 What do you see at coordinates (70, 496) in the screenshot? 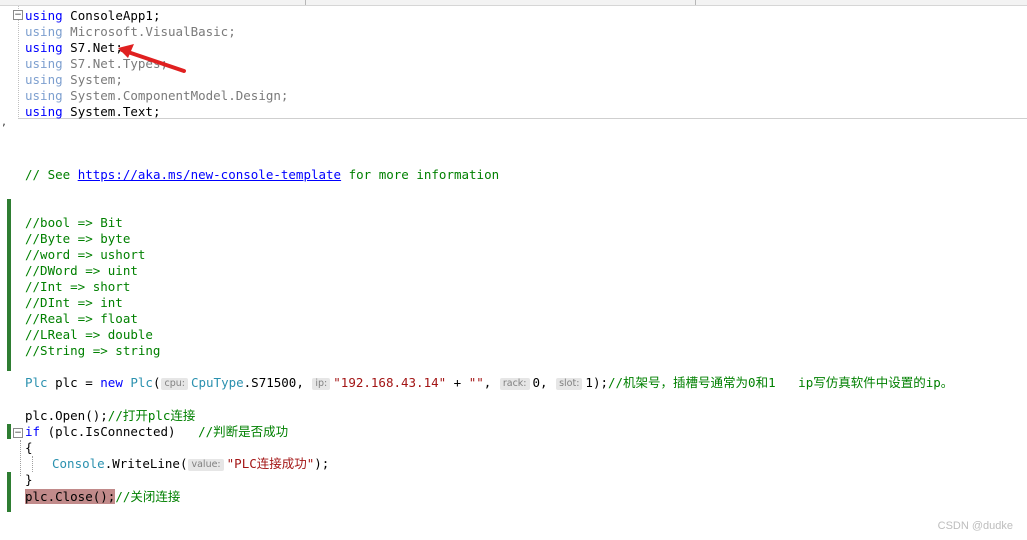
I see `selected-text: plc.Close();` at bounding box center [70, 496].